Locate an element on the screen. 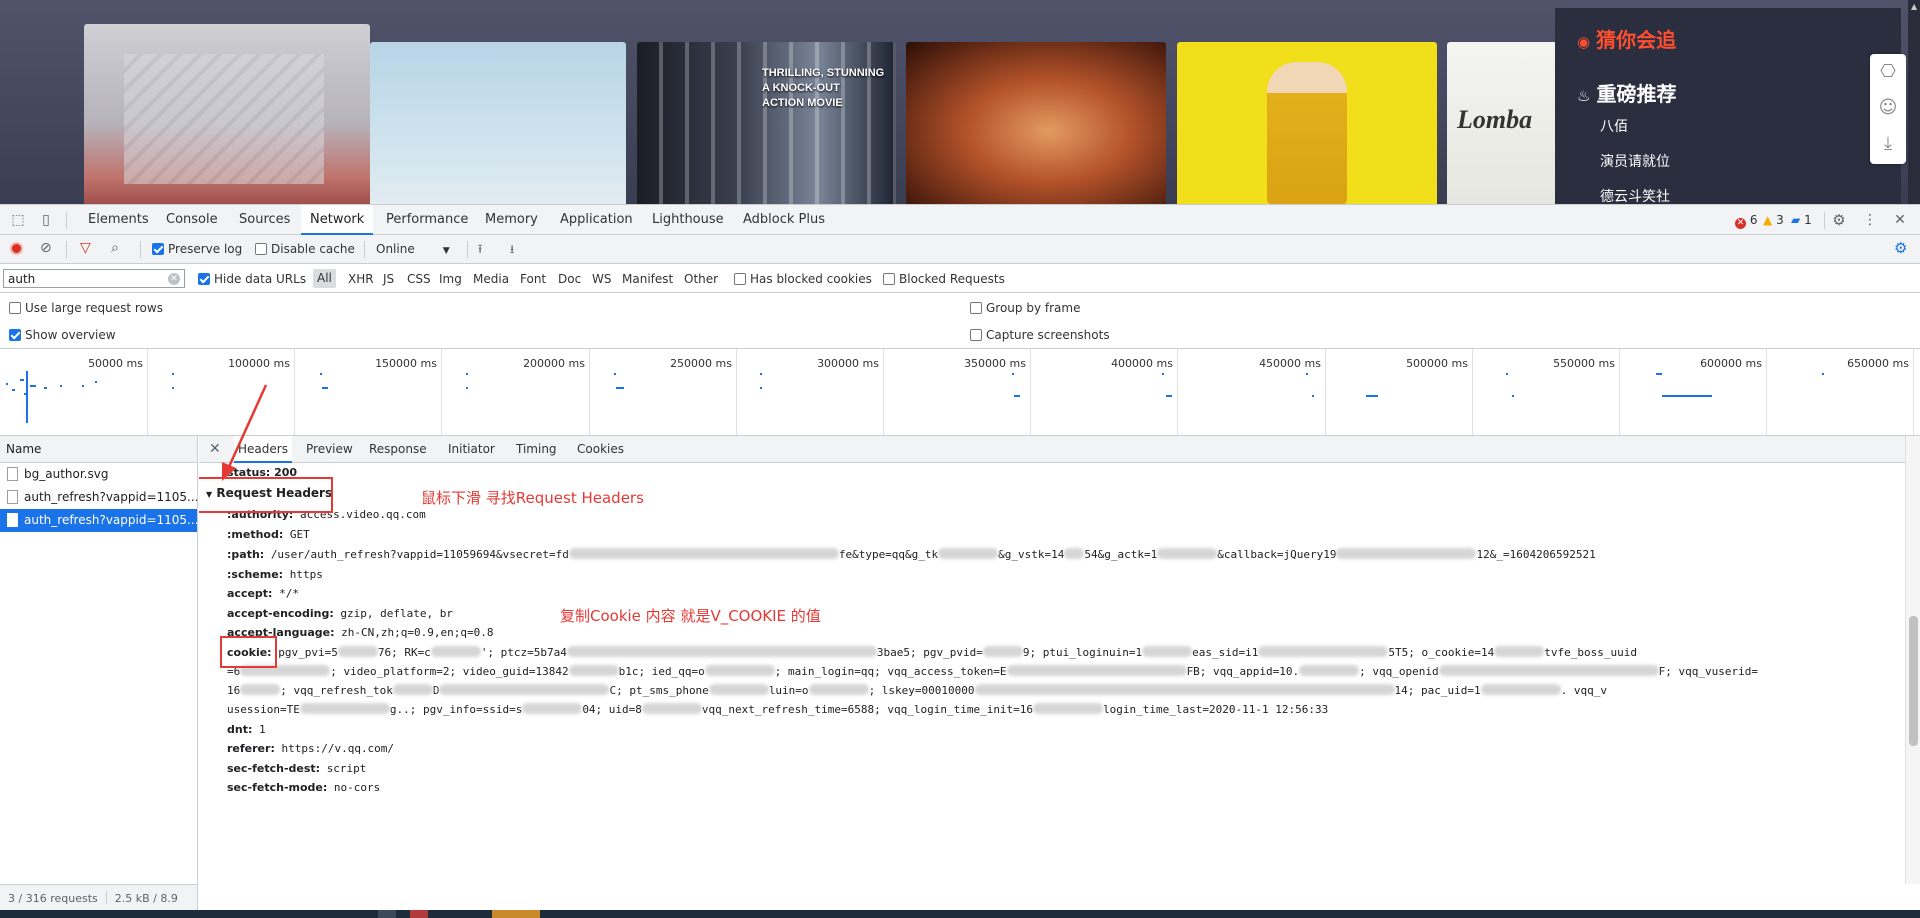 This screenshot has height=918, width=1920. recommend-item: 八佰 is located at coordinates (1614, 126).